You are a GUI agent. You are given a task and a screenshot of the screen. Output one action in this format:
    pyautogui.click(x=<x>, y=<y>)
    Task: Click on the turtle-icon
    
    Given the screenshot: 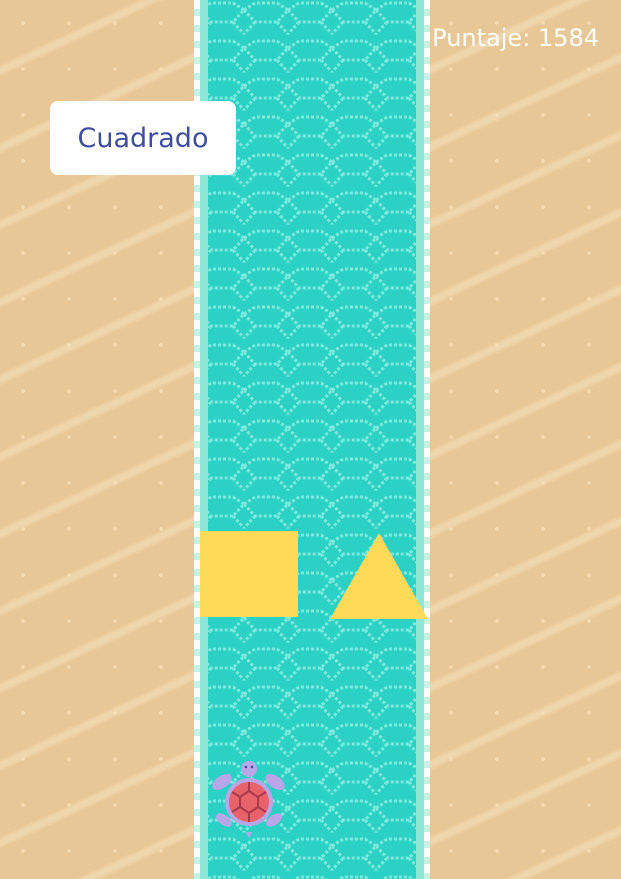 What is the action you would take?
    pyautogui.click(x=248, y=799)
    